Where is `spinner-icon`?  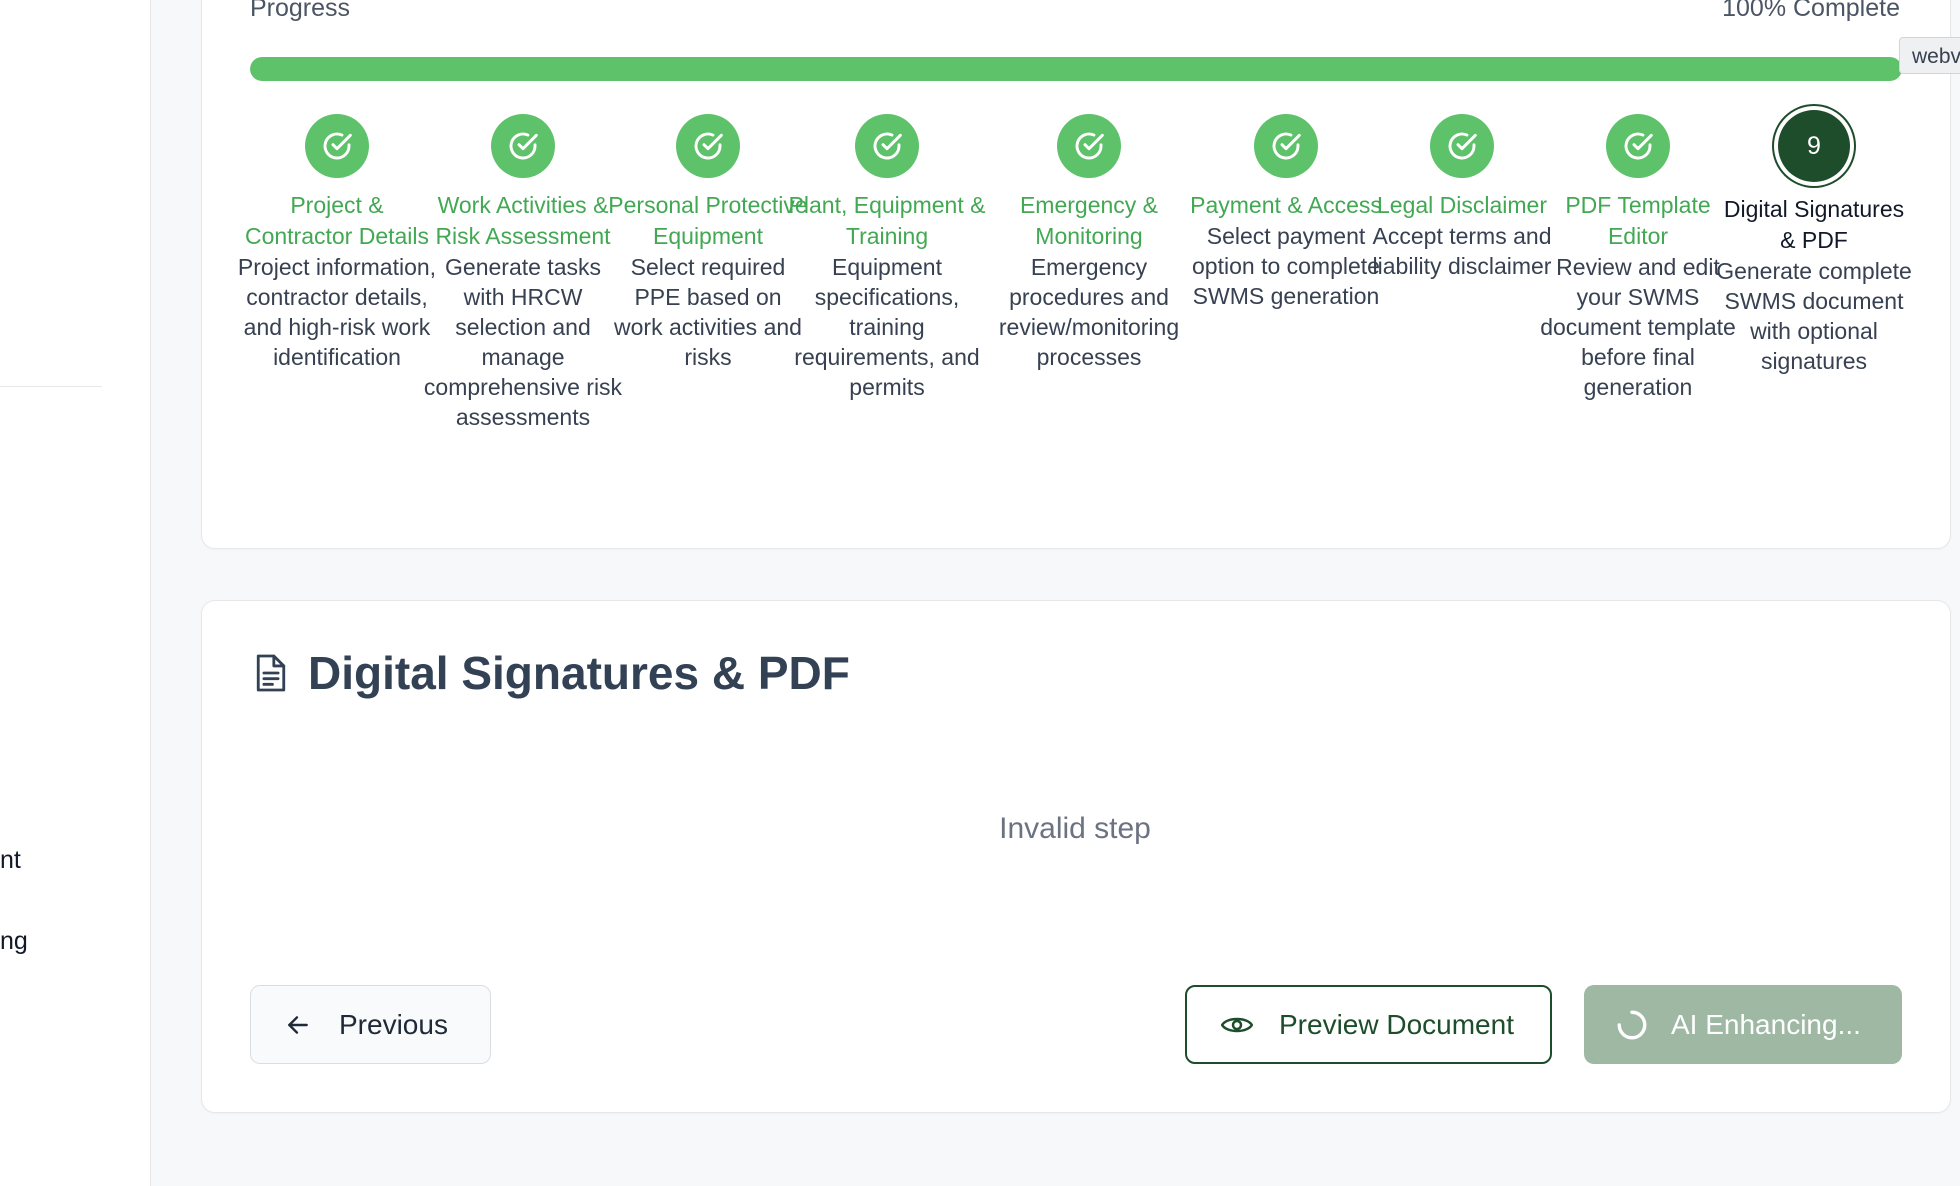 spinner-icon is located at coordinates (1632, 1024).